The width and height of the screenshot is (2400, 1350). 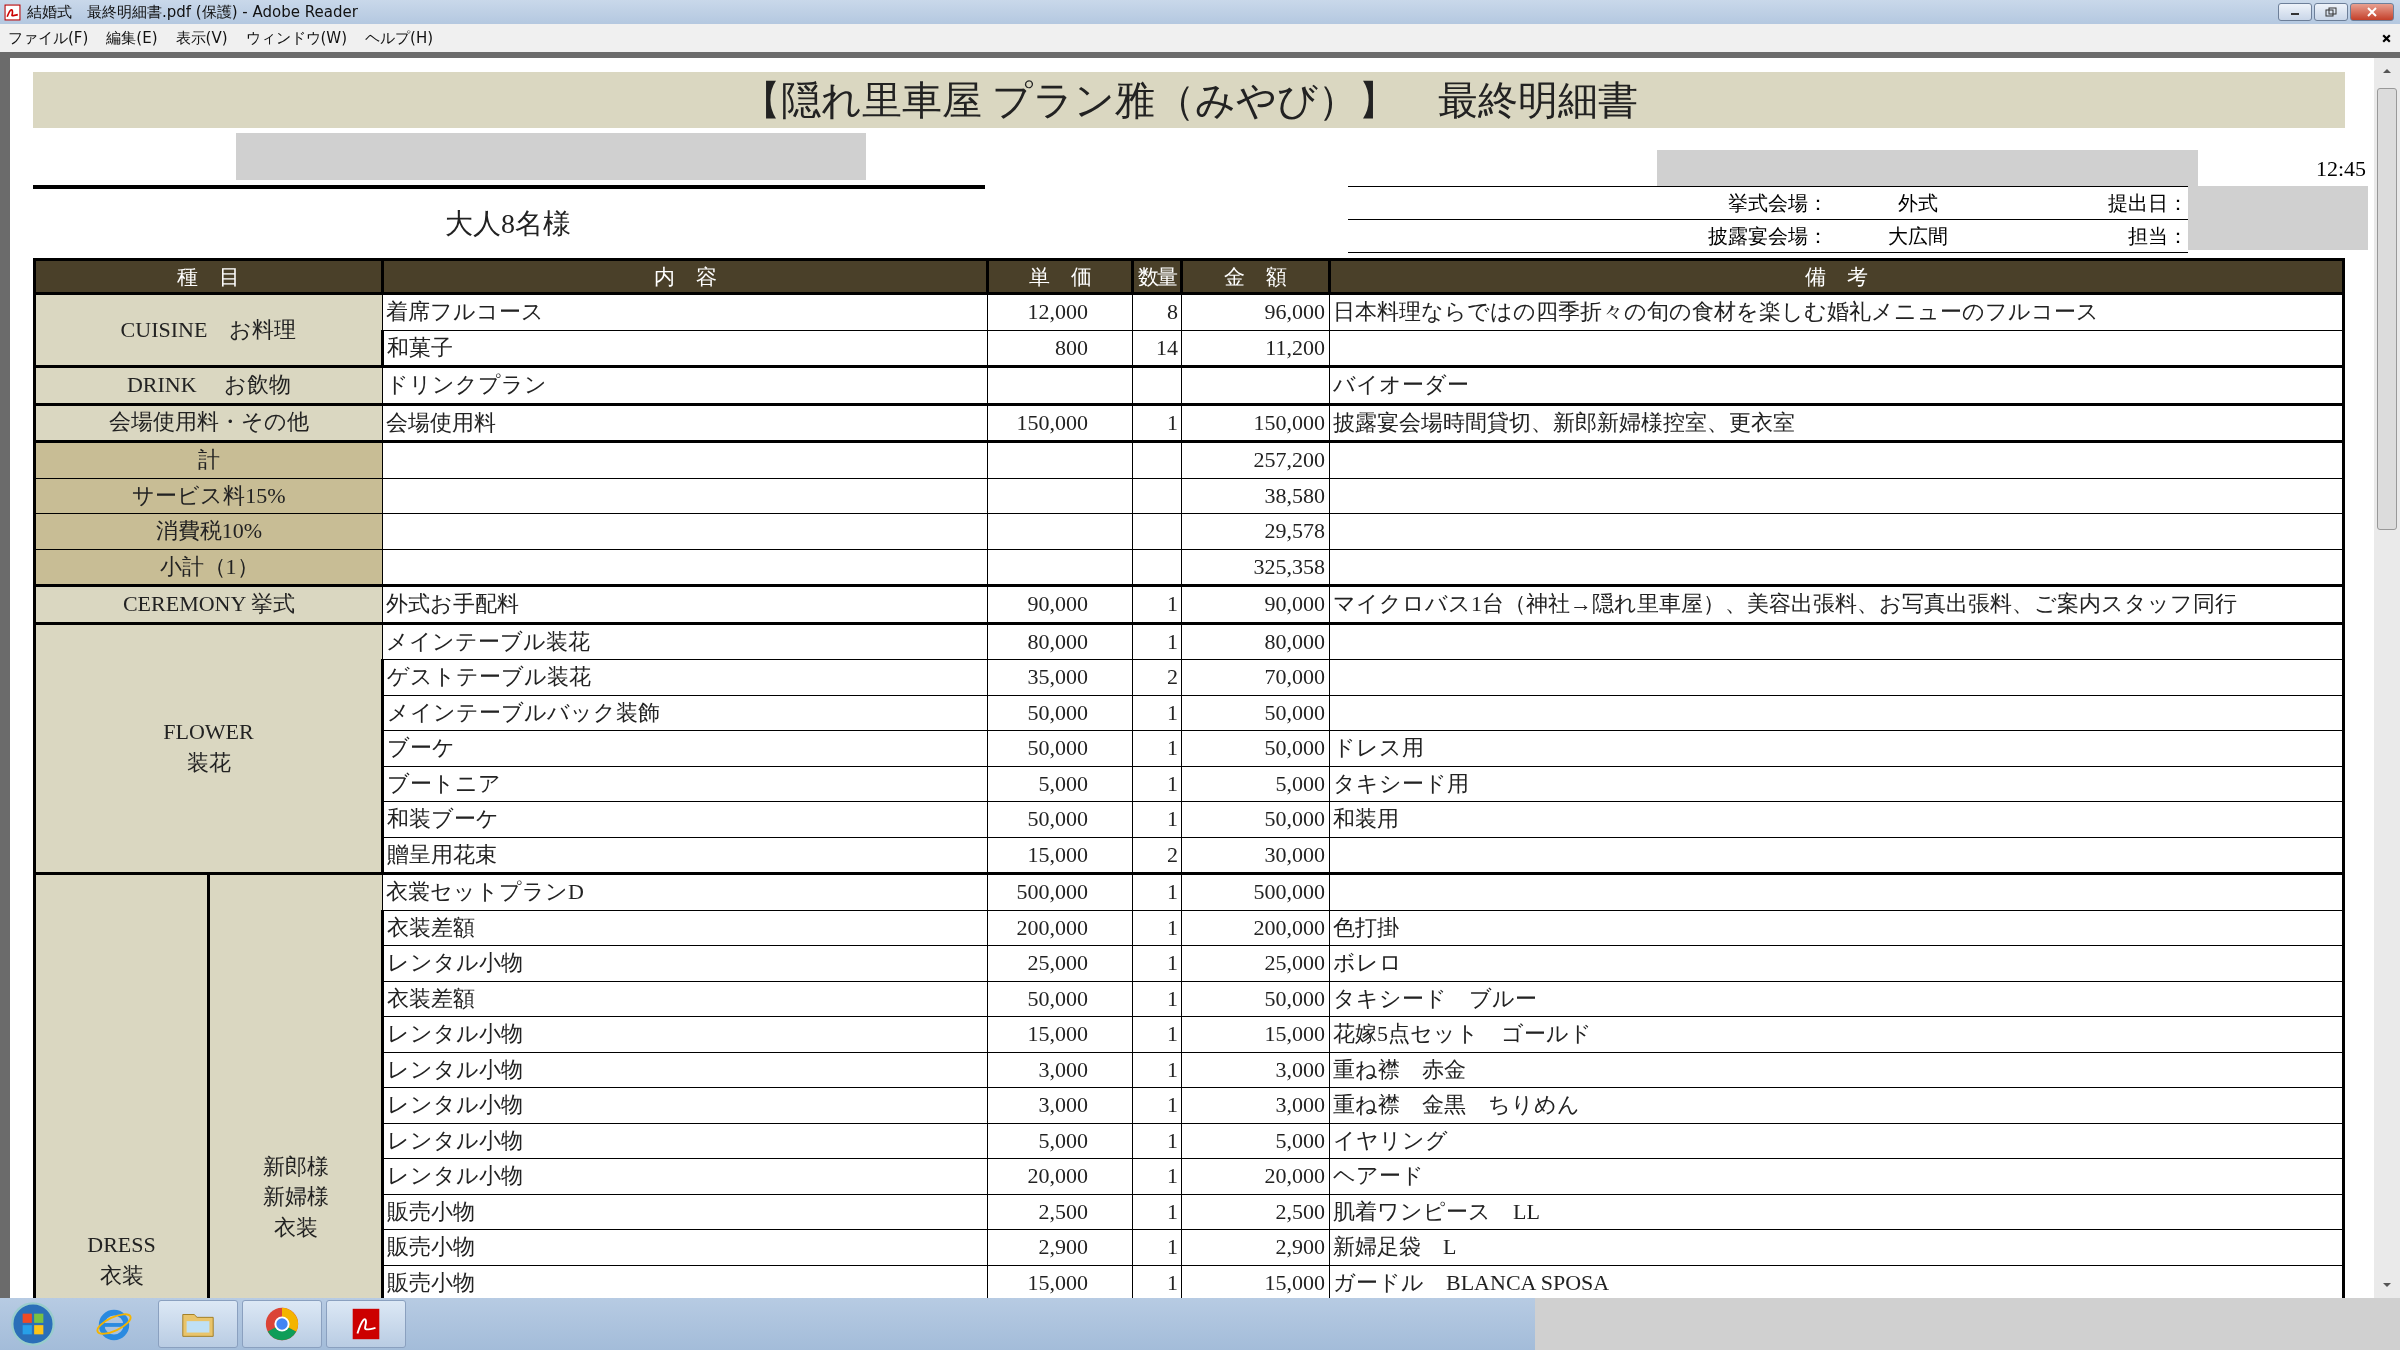 I want to click on guest-count: 大人8名様, so click(x=508, y=224).